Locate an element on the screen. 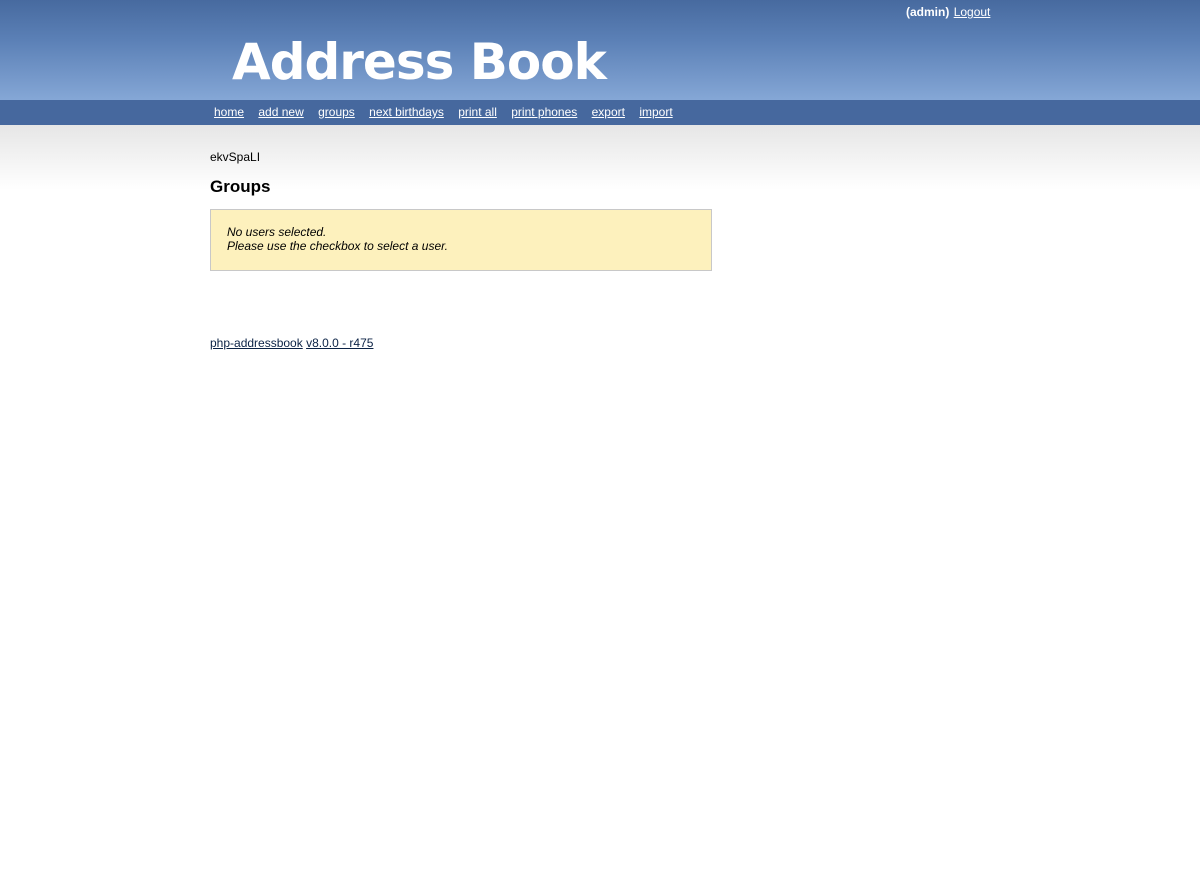 The height and width of the screenshot is (890, 1200). page-title: Groups is located at coordinates (240, 186).